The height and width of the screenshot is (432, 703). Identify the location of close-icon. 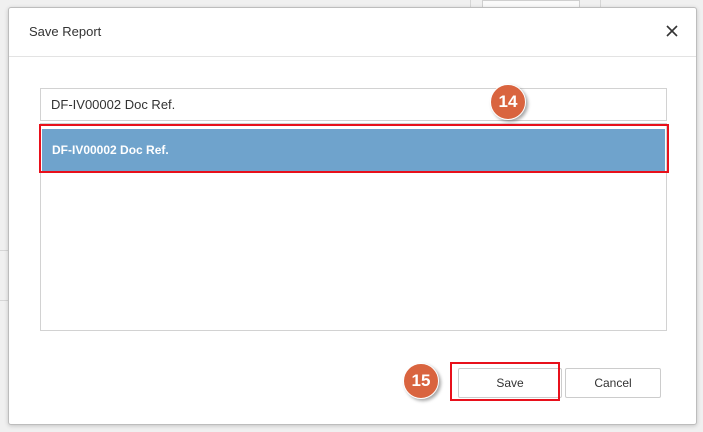
(672, 31).